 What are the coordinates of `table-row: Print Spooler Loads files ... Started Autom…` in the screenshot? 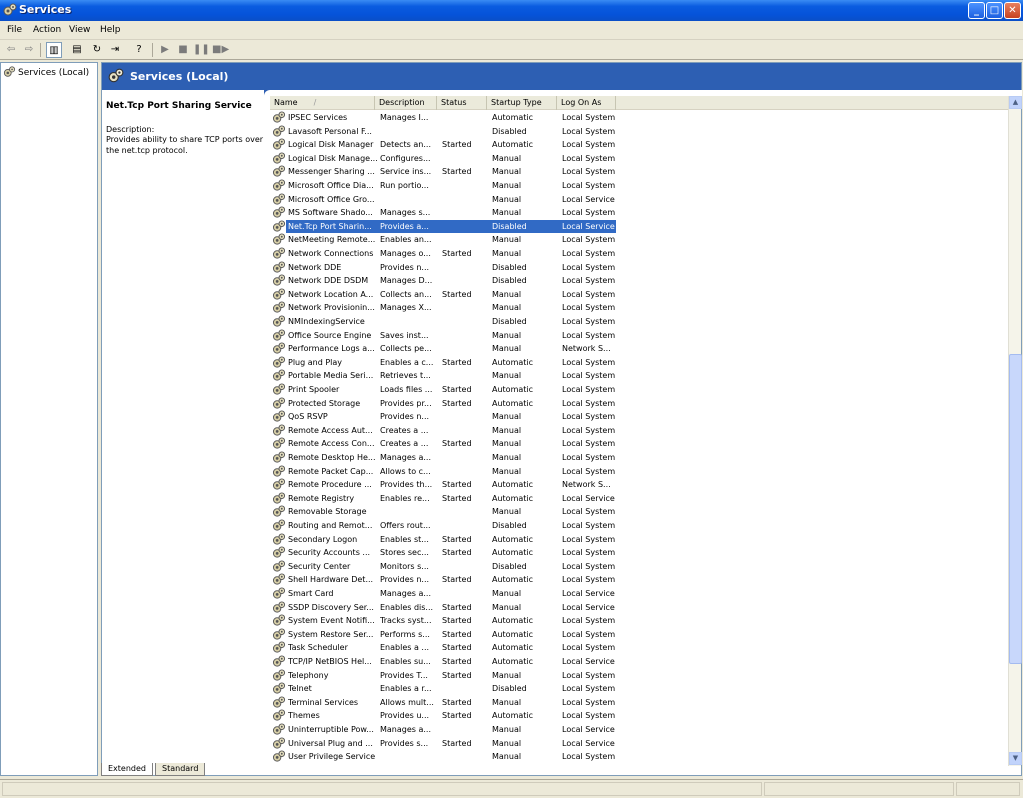 It's located at (639, 390).